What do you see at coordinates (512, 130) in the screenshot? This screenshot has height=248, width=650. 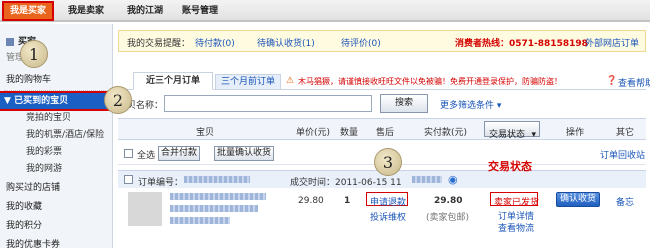 I see `status-filter-select: 交易状态 ▾` at bounding box center [512, 130].